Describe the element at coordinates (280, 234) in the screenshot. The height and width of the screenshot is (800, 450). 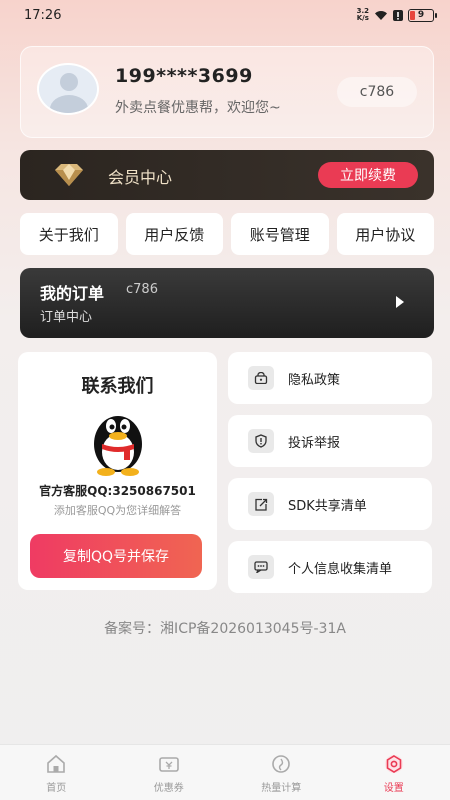
I see `account-management-button: 账号管理` at that location.